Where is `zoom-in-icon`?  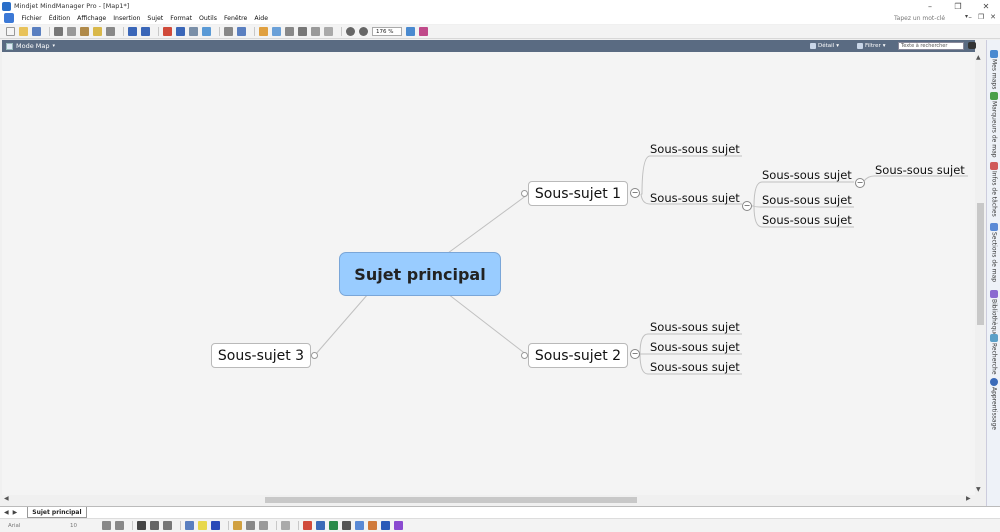
zoom-in-icon is located at coordinates (350, 31).